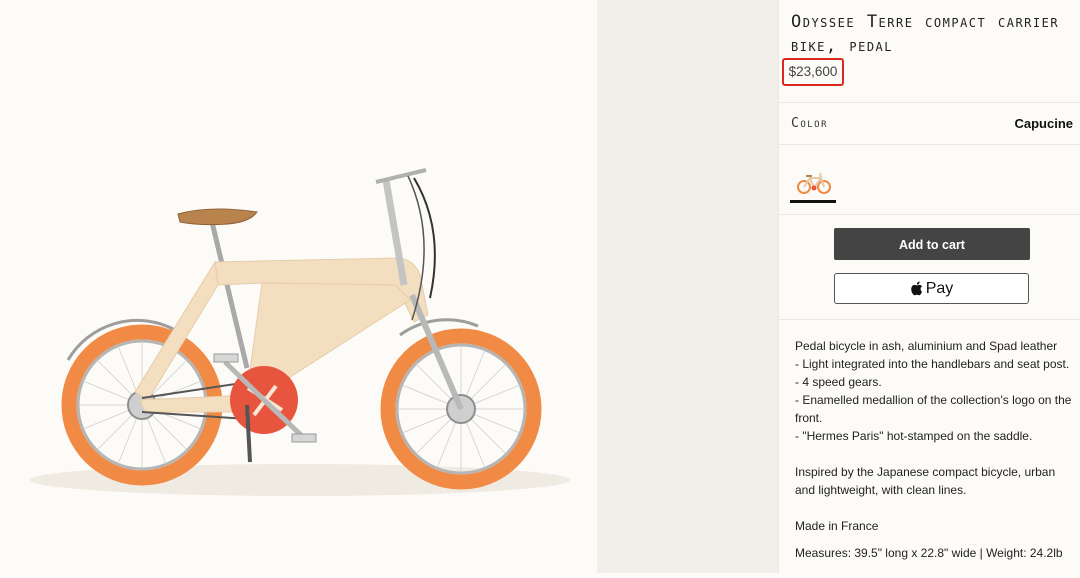 The width and height of the screenshot is (1080, 578). I want to click on description-made-in: Made in France, so click(837, 526).